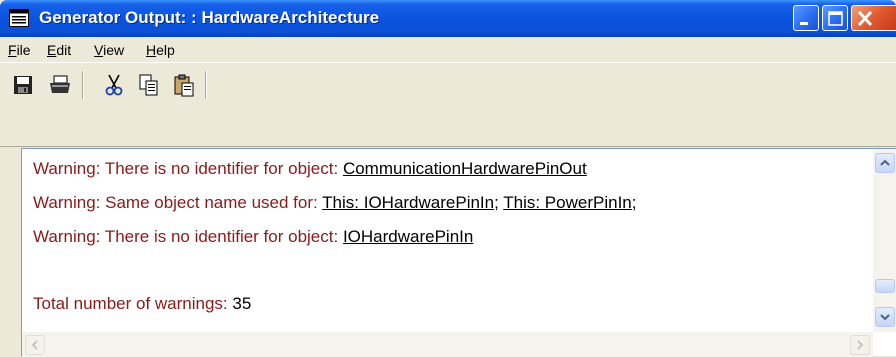 The height and width of the screenshot is (357, 896). I want to click on vertical-scrollbar, so click(884, 240).